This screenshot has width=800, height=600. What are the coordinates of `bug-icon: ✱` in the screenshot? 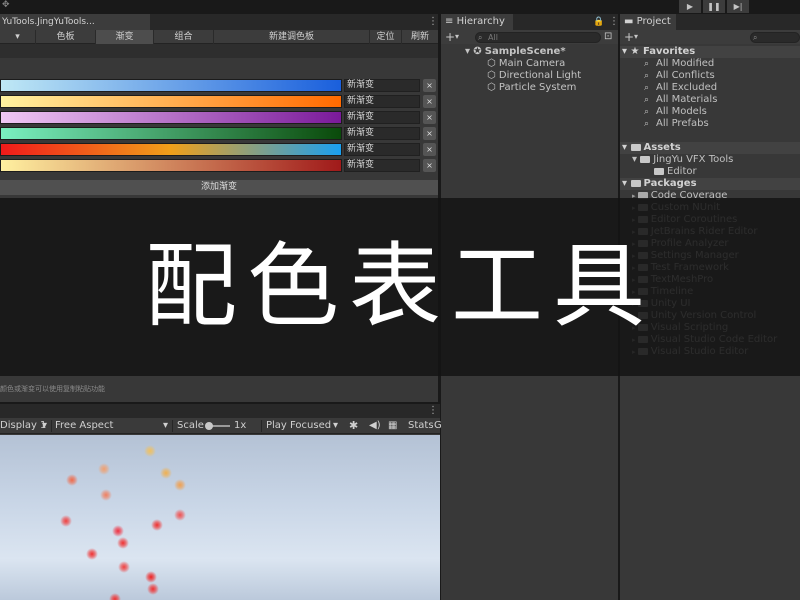 It's located at (353, 426).